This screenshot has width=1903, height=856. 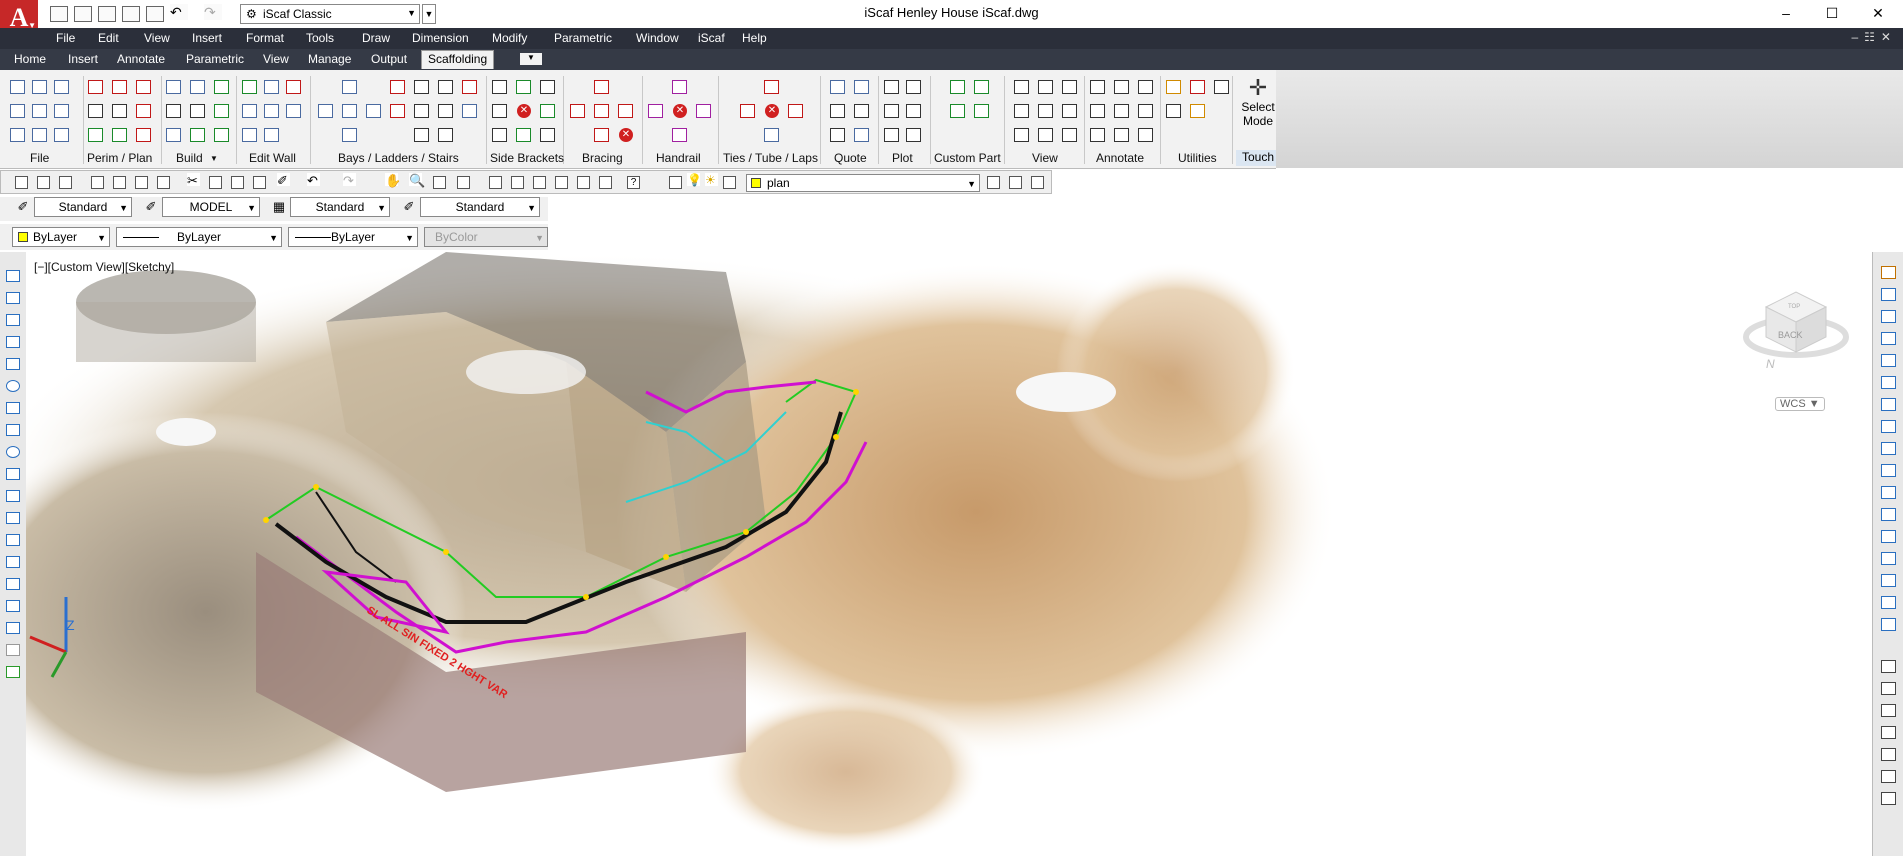 I want to click on menu-format: Format, so click(x=265, y=38).